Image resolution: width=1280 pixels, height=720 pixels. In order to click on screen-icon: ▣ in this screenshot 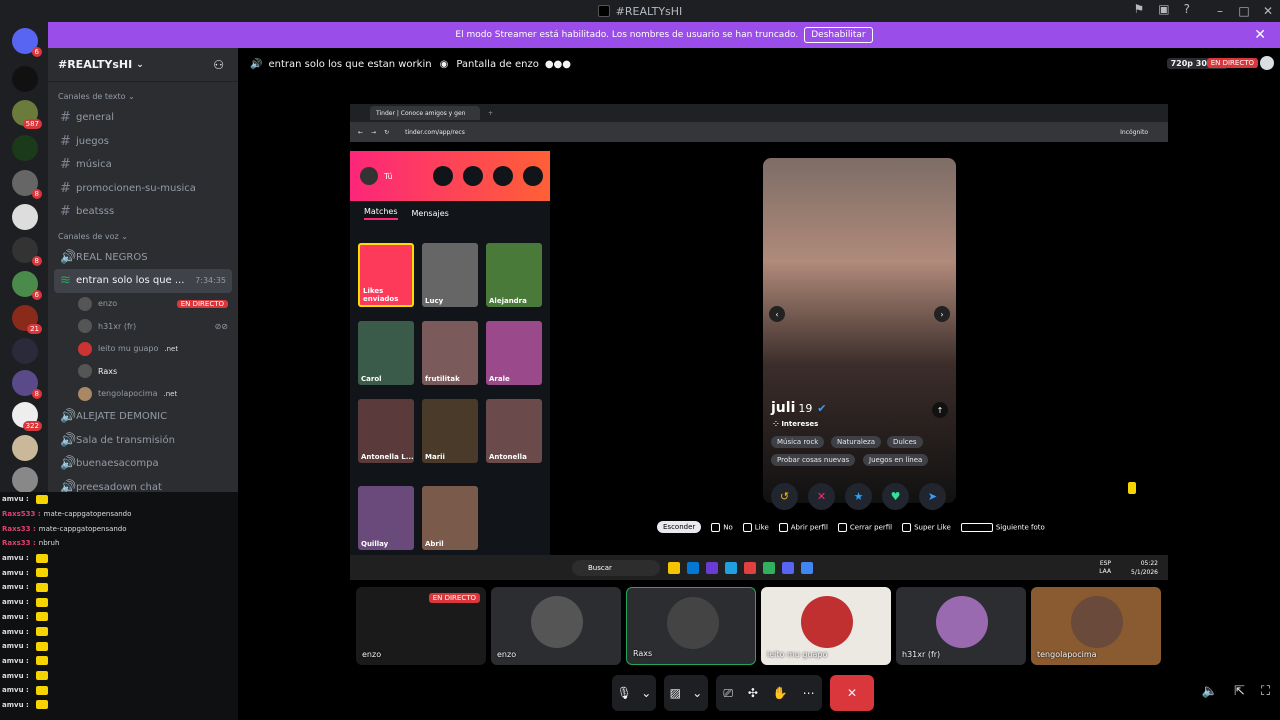, I will do `click(1163, 9)`.